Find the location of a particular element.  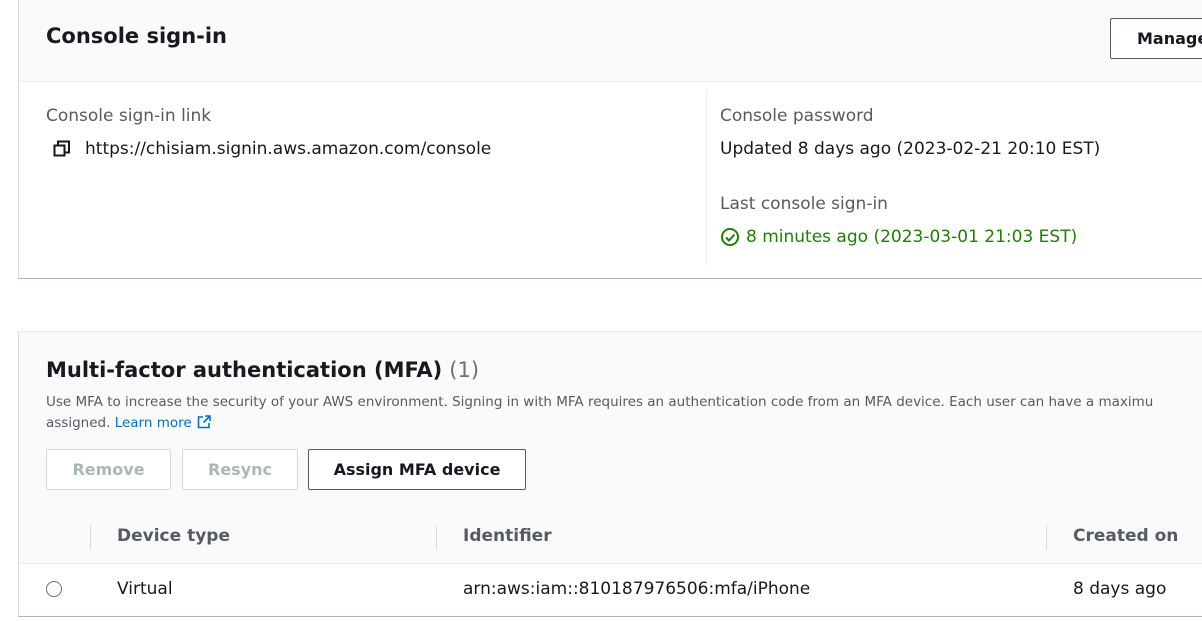

mfa-description-assigned: assigned. is located at coordinates (78, 423).